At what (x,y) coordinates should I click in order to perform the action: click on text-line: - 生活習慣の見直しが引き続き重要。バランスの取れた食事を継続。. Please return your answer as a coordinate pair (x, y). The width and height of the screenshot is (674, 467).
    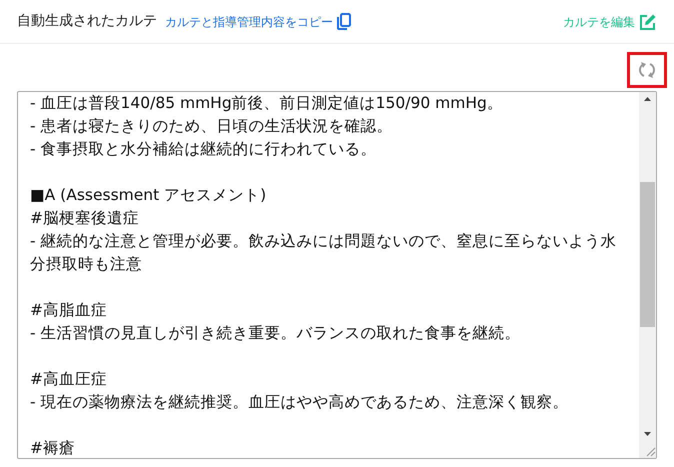
    Looking at the image, I should click on (276, 333).